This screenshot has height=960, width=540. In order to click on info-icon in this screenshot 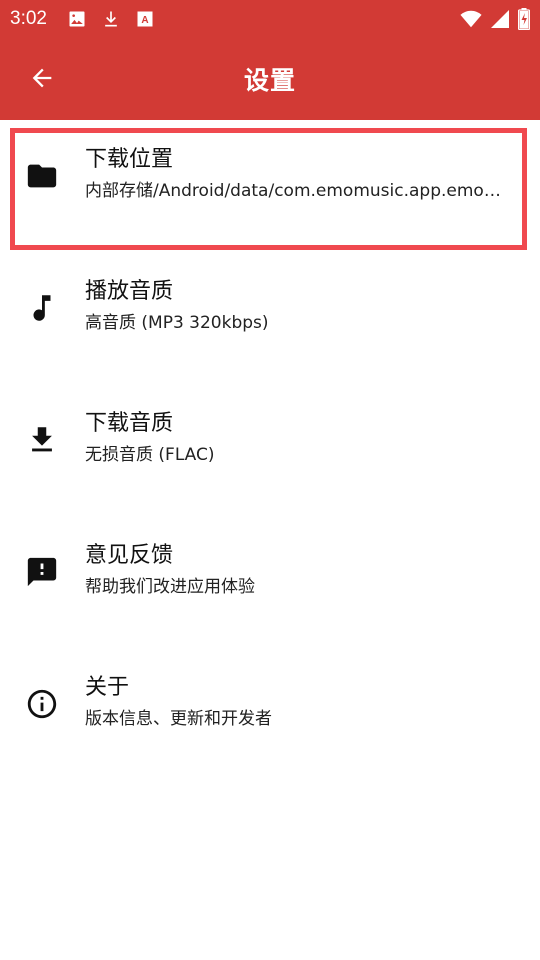, I will do `click(42, 704)`.